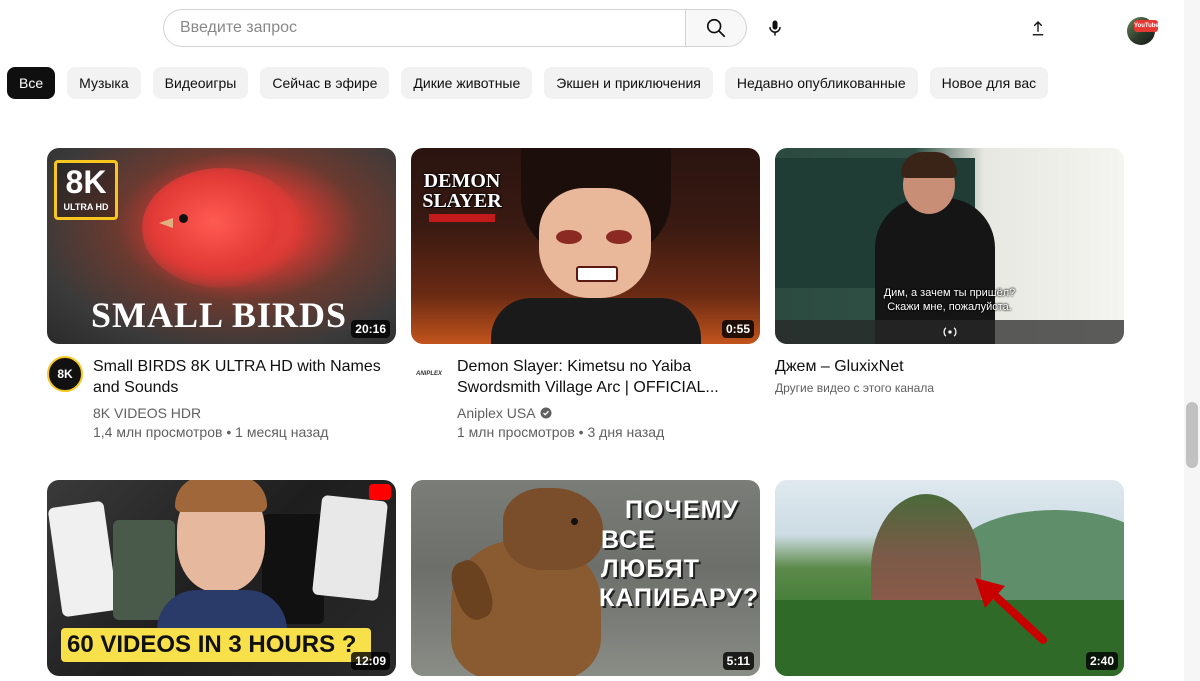  I want to click on 8k-badge-sub: ULTRA HD, so click(86, 207).